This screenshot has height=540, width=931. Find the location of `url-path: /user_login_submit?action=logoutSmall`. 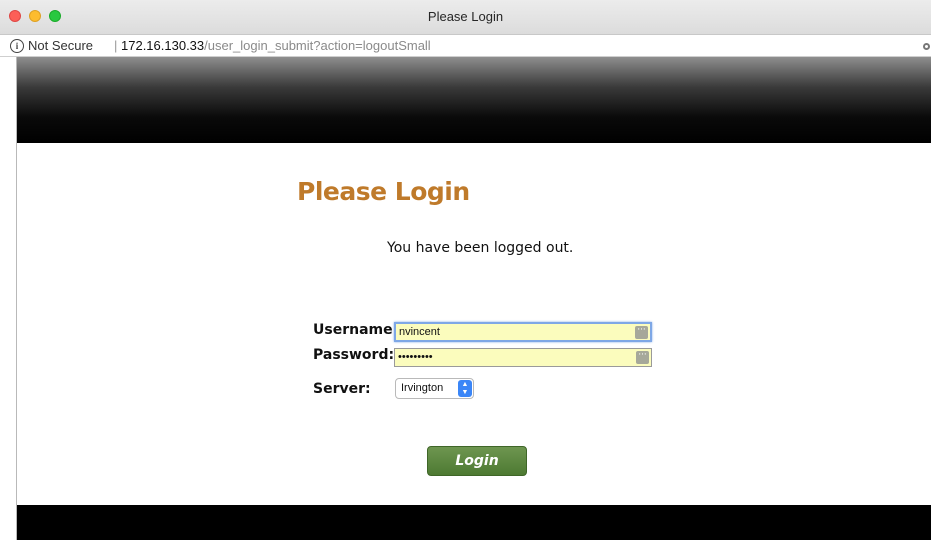

url-path: /user_login_submit?action=logoutSmall is located at coordinates (317, 45).